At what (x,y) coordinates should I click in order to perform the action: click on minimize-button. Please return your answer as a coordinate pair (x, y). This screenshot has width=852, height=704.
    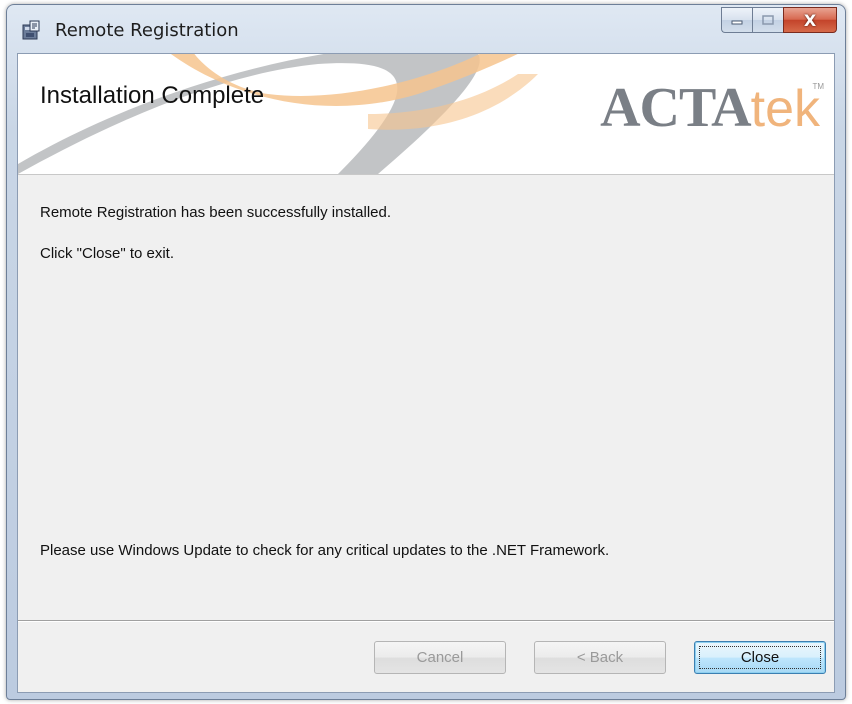
    Looking at the image, I should click on (736, 20).